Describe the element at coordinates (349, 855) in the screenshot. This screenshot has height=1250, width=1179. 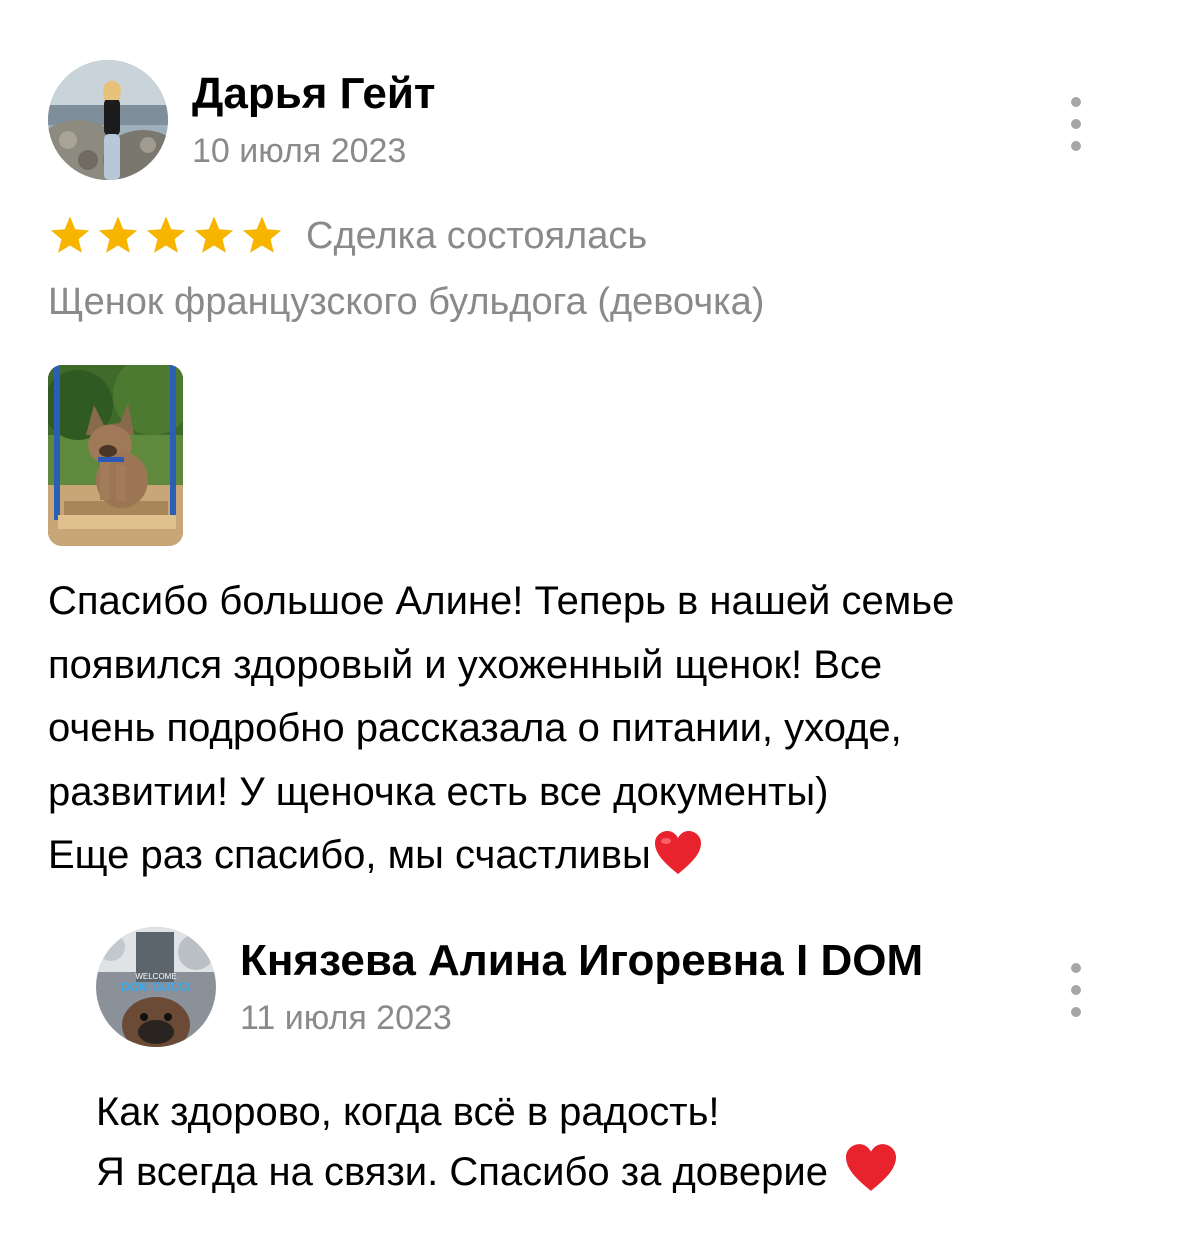
I see `review-text-line: Еще раз спасибо, мы счастливы` at that location.